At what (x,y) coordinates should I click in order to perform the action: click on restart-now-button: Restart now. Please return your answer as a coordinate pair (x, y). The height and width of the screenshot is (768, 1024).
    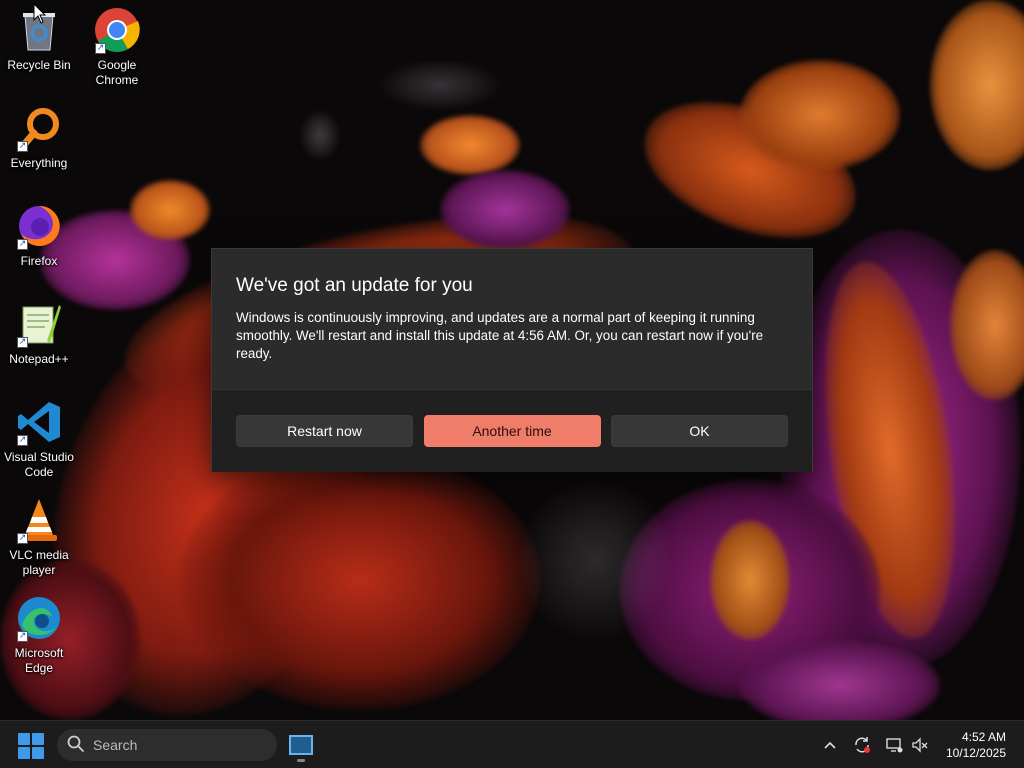
    Looking at the image, I should click on (324, 431).